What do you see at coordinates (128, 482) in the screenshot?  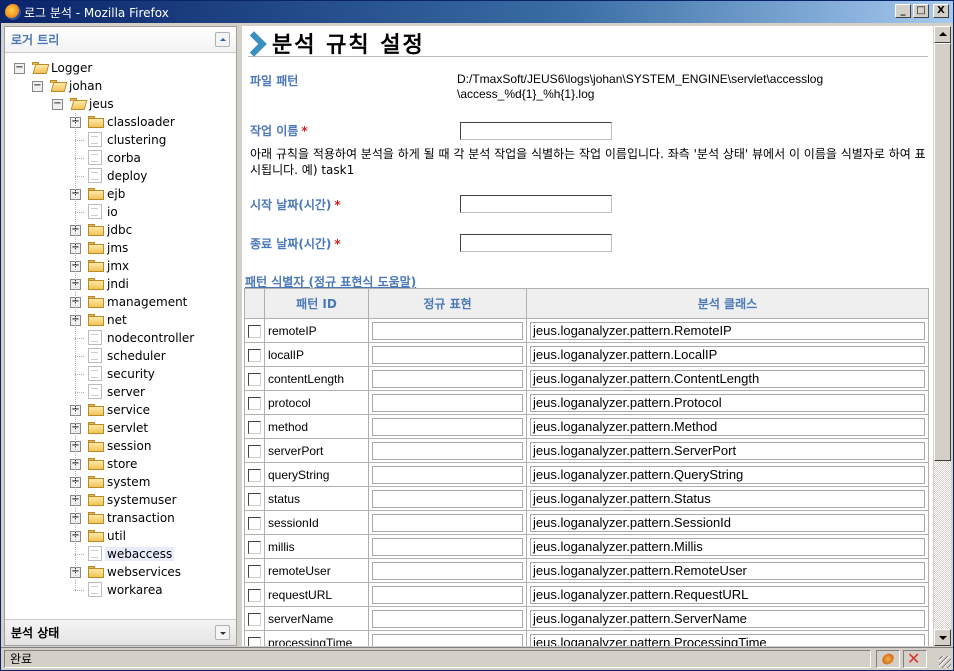 I see `tree-node-label: system` at bounding box center [128, 482].